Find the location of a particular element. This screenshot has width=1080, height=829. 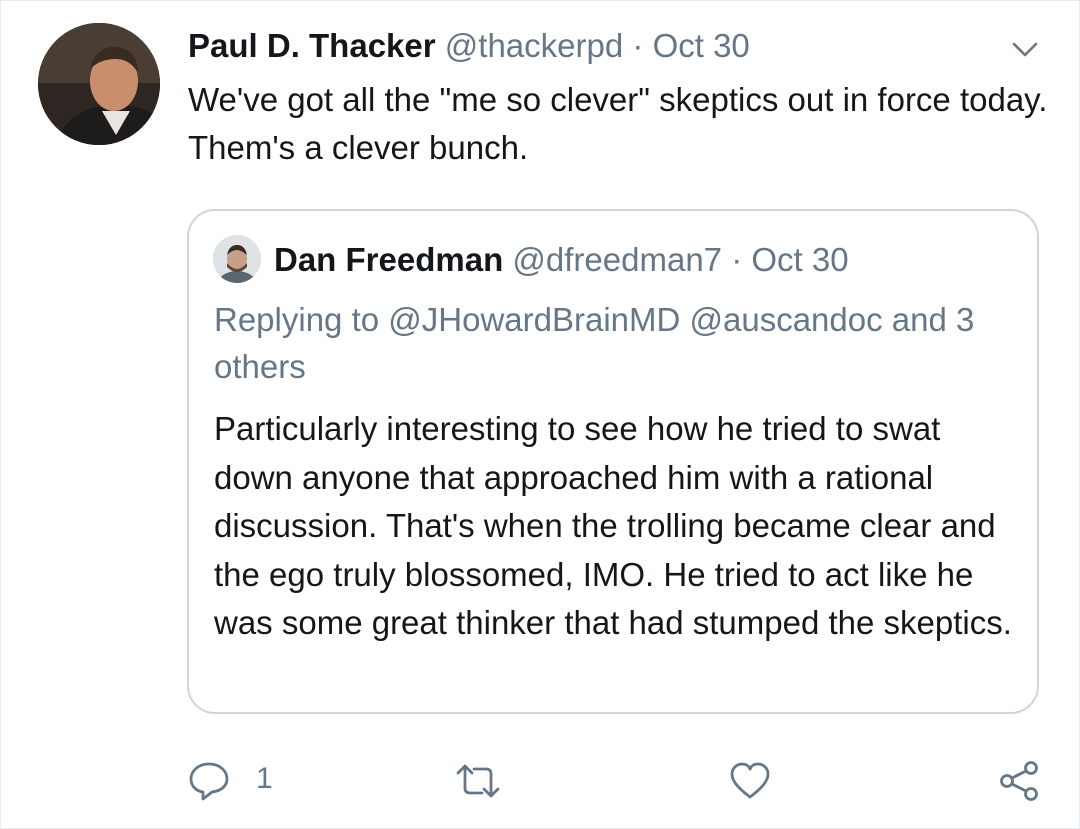

reply-count: 1 is located at coordinates (264, 778).